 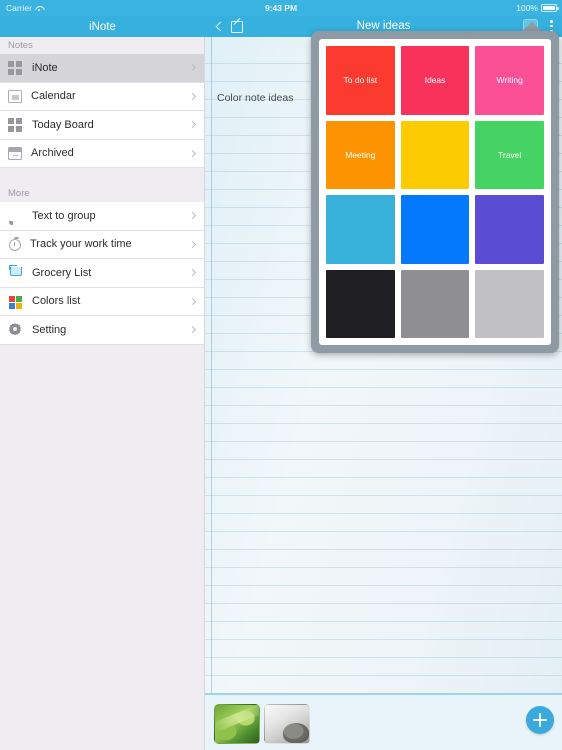 I want to click on attachment-bar, so click(x=383, y=721).